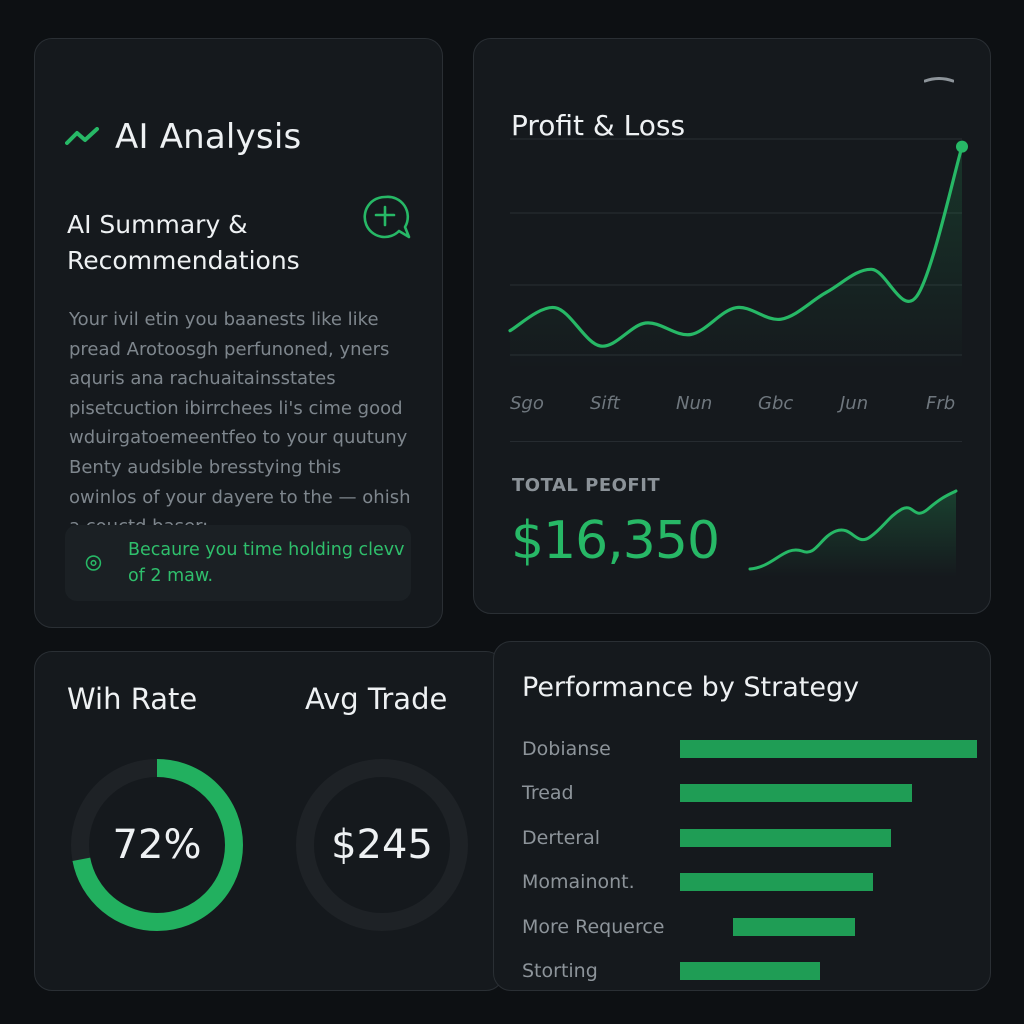 This screenshot has height=1024, width=1024. I want to click on avg-trade-ring: $245, so click(382, 845).